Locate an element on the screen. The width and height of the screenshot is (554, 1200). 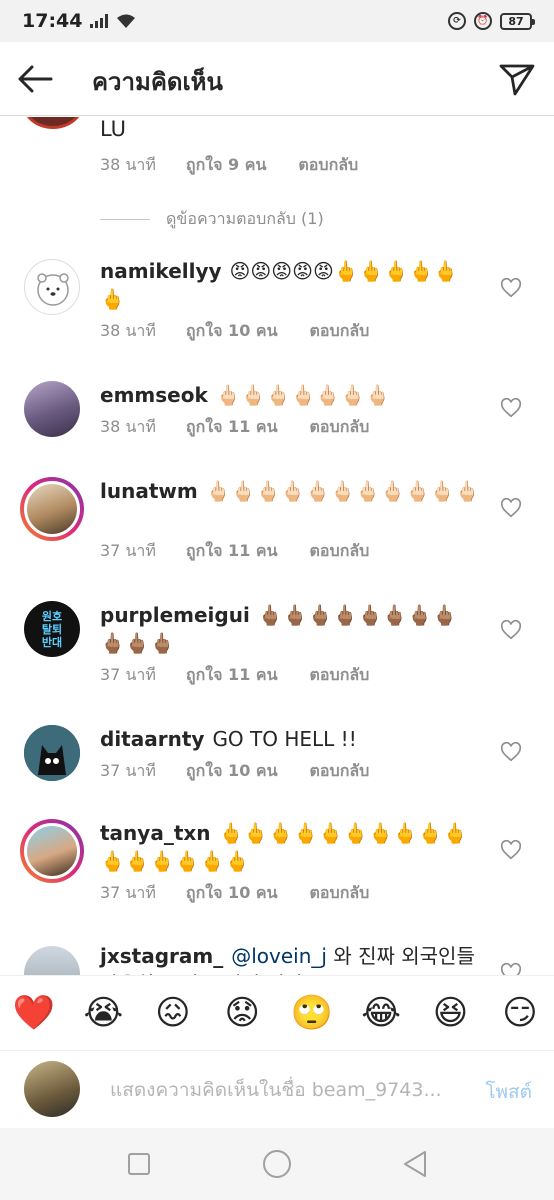
comment-username: namikellyy is located at coordinates (161, 271).